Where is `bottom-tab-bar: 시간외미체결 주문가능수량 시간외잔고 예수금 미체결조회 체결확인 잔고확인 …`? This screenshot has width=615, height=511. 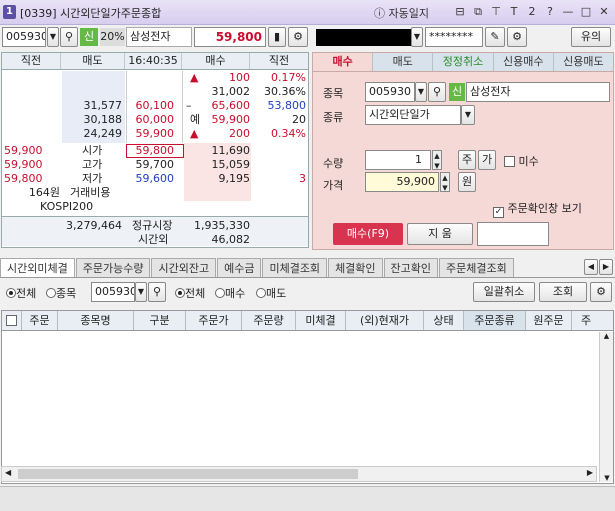 bottom-tab-bar: 시간외미체결 주문가능수량 시간외잔고 예수금 미체결조회 체결확인 잔고확인 … is located at coordinates (307, 268).